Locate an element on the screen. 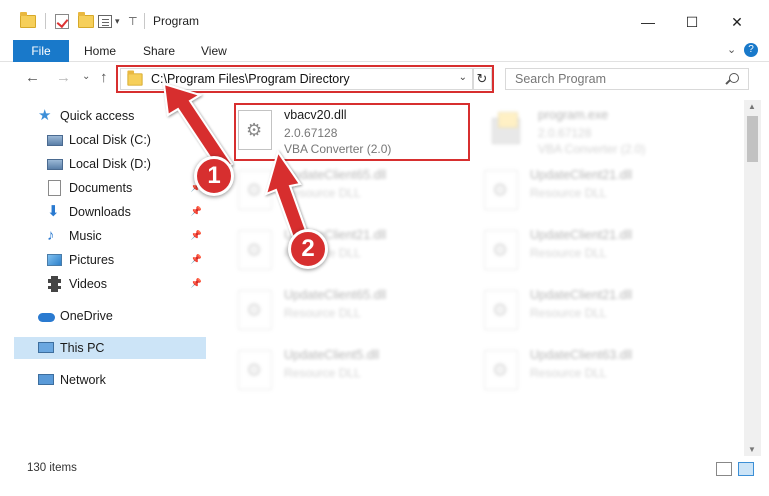 The width and height of the screenshot is (769, 496). sidebar-item-videos: Videos 📌 is located at coordinates (110, 284).